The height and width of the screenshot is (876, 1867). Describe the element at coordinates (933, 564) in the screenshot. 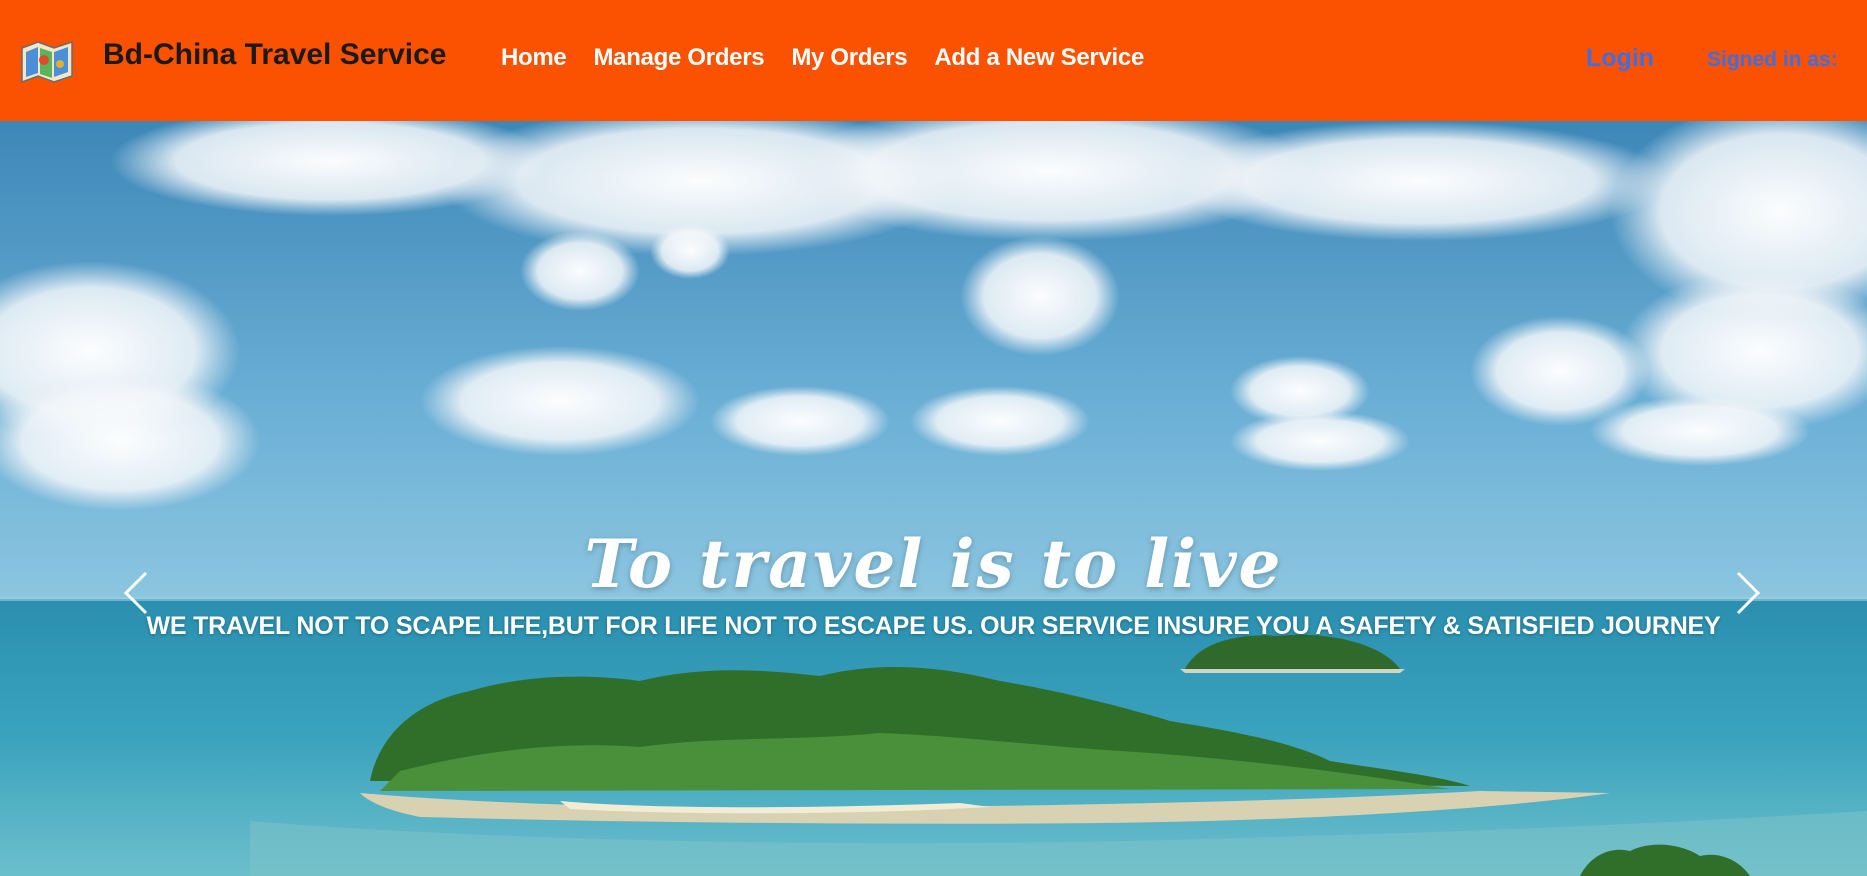

I see `hero-title: To travel is to live` at that location.